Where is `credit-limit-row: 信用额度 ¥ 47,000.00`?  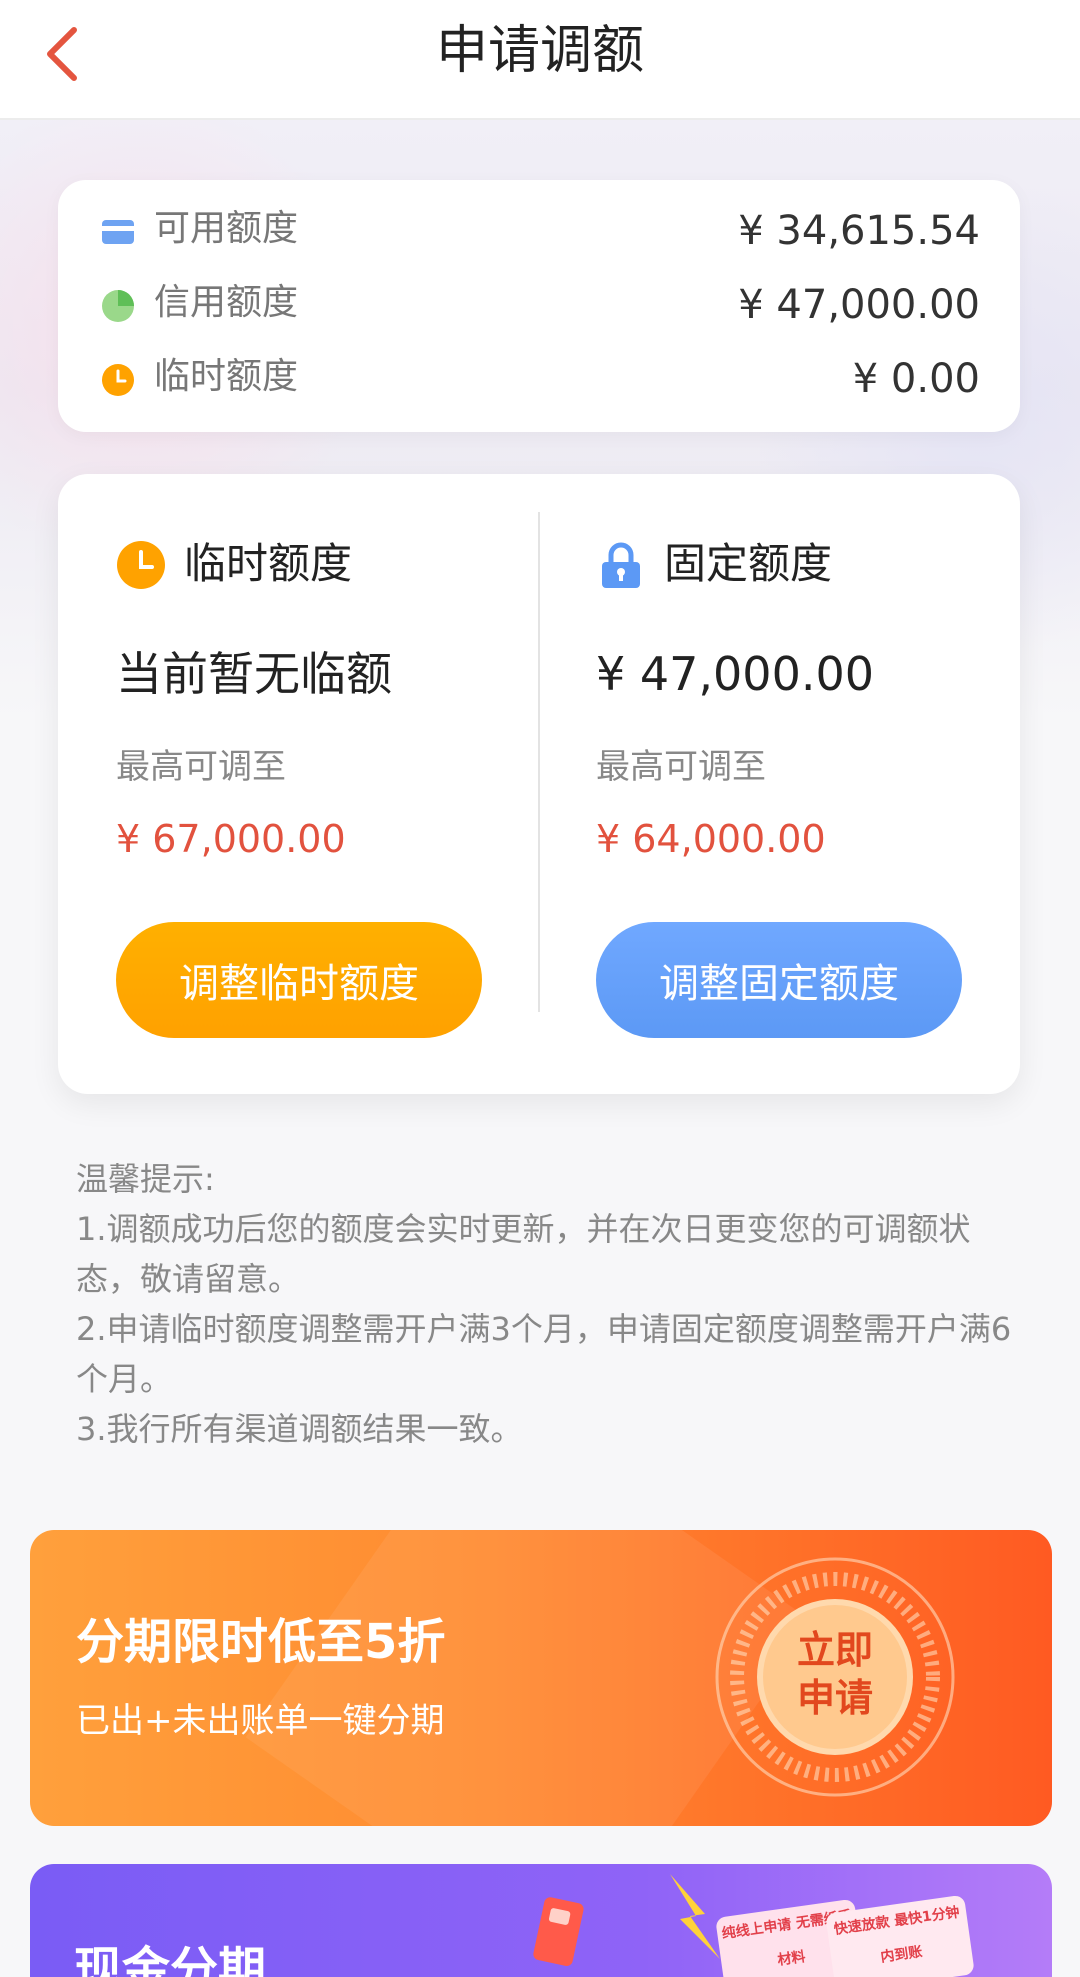
credit-limit-row: 信用额度 ¥ 47,000.00 is located at coordinates (540, 306).